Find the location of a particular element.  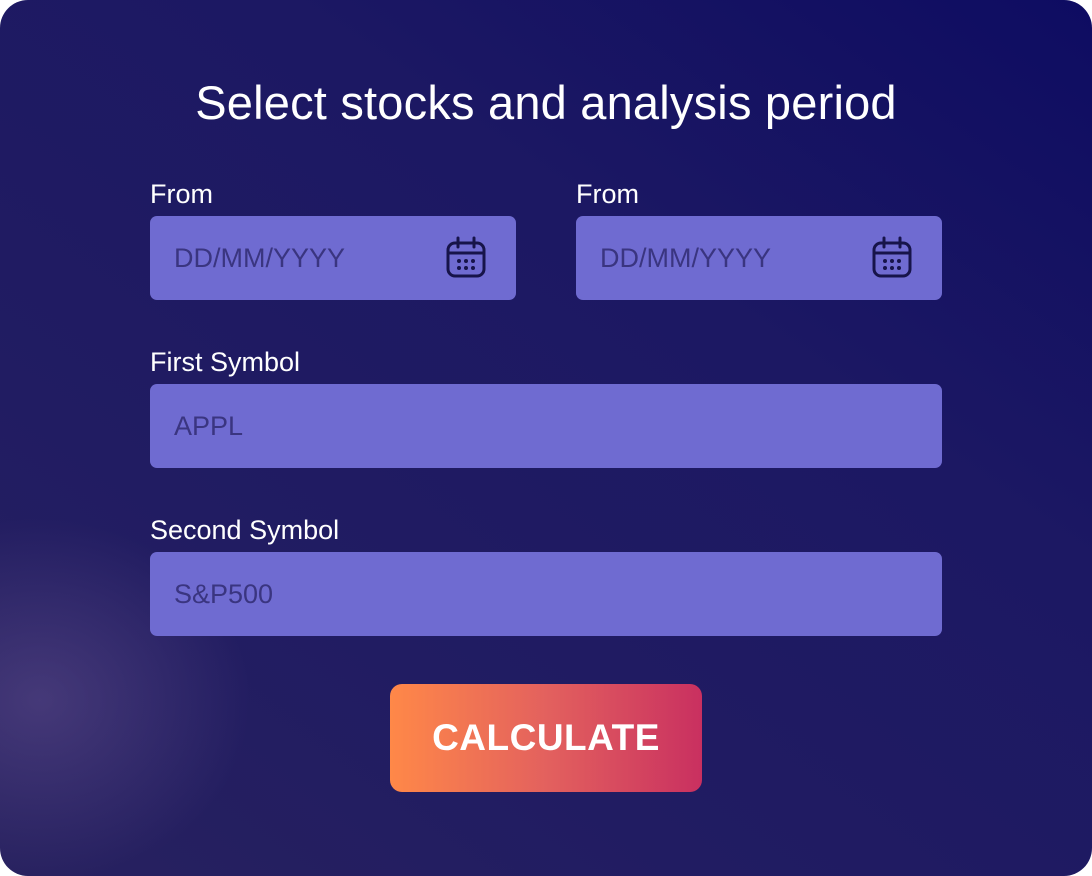

second-symbol-input: S&P500 is located at coordinates (546, 594).